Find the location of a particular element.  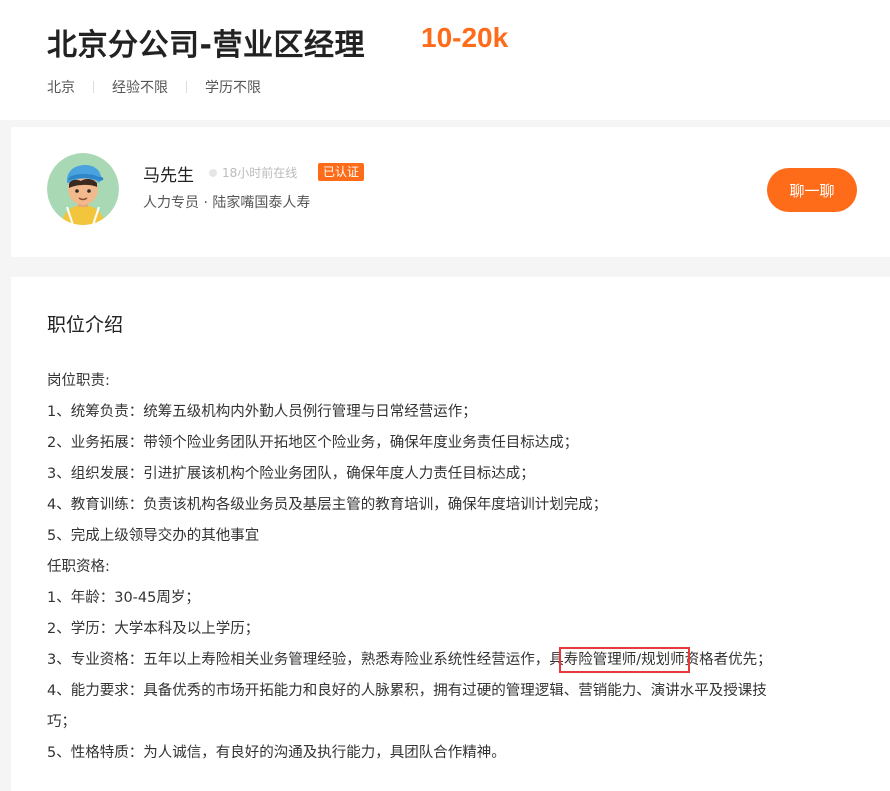

recruiter-name: 马先生 is located at coordinates (168, 176).